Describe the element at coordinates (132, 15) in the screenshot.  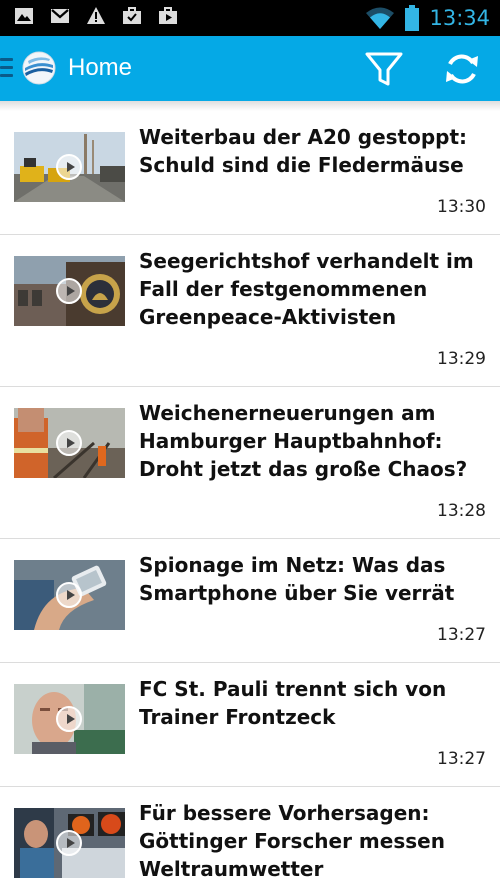
I see `briefcase-icon` at that location.